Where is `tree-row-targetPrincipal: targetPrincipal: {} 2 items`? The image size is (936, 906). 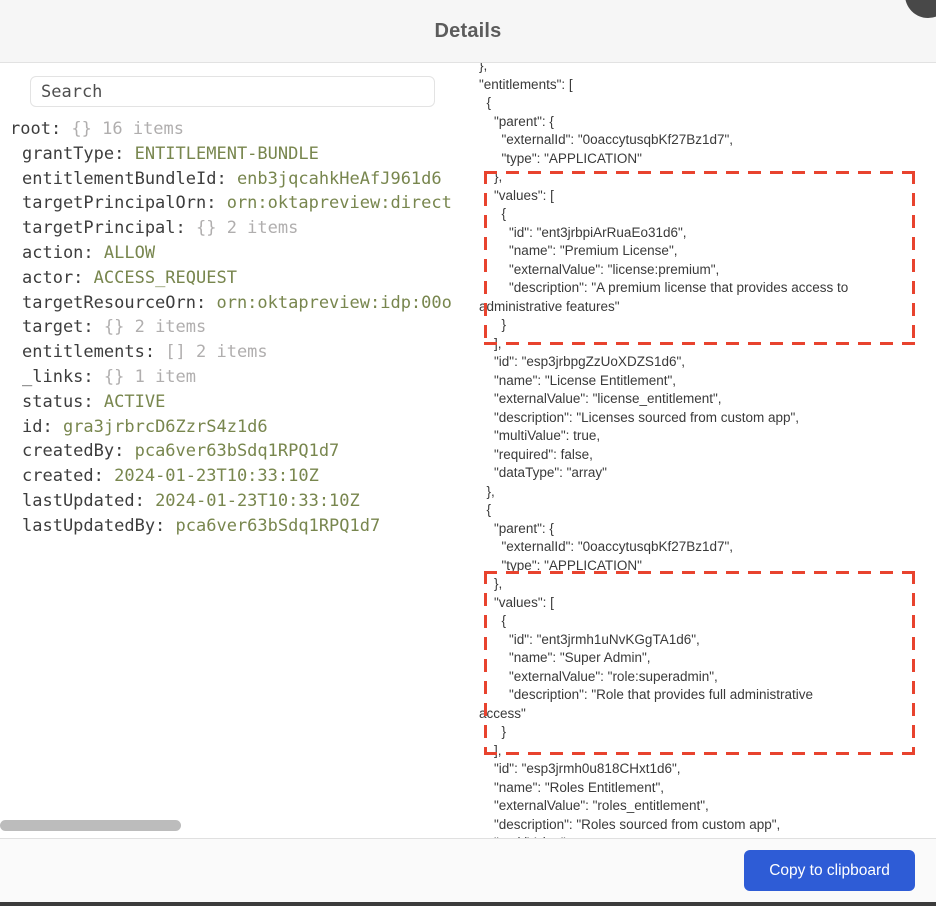 tree-row-targetPrincipal: targetPrincipal: {} 2 items is located at coordinates (233, 228).